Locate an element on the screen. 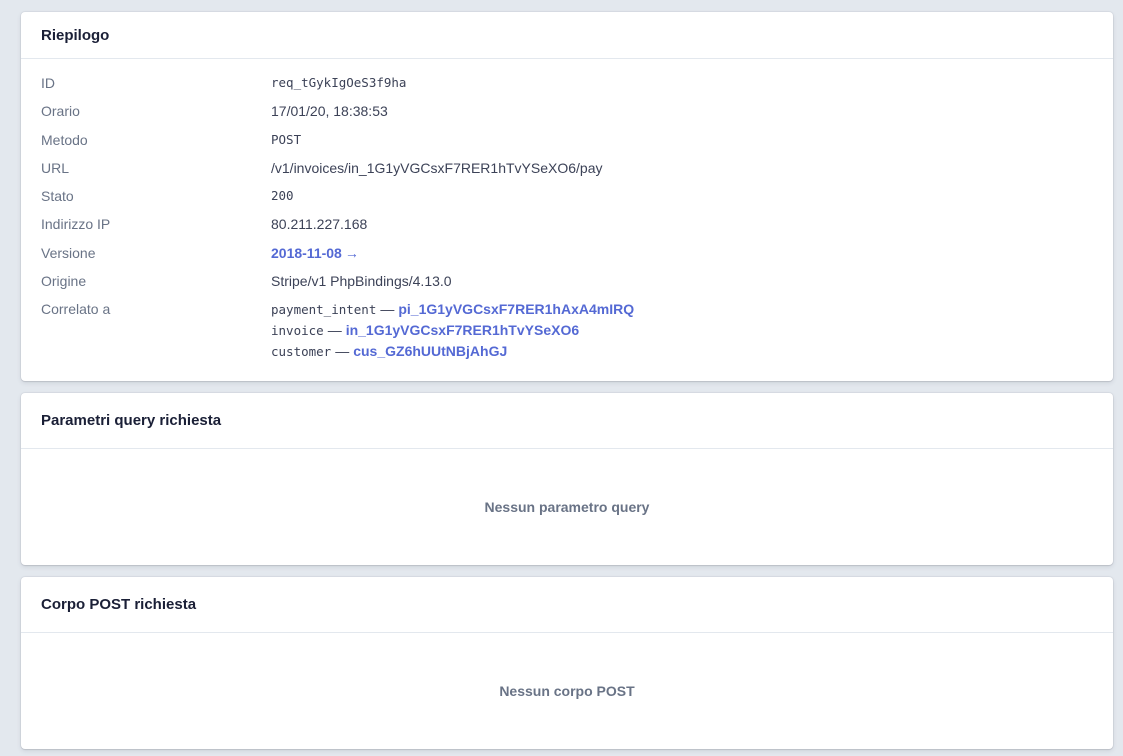  request-id-value: req_tGykIgOeS3f9ha is located at coordinates (339, 82).